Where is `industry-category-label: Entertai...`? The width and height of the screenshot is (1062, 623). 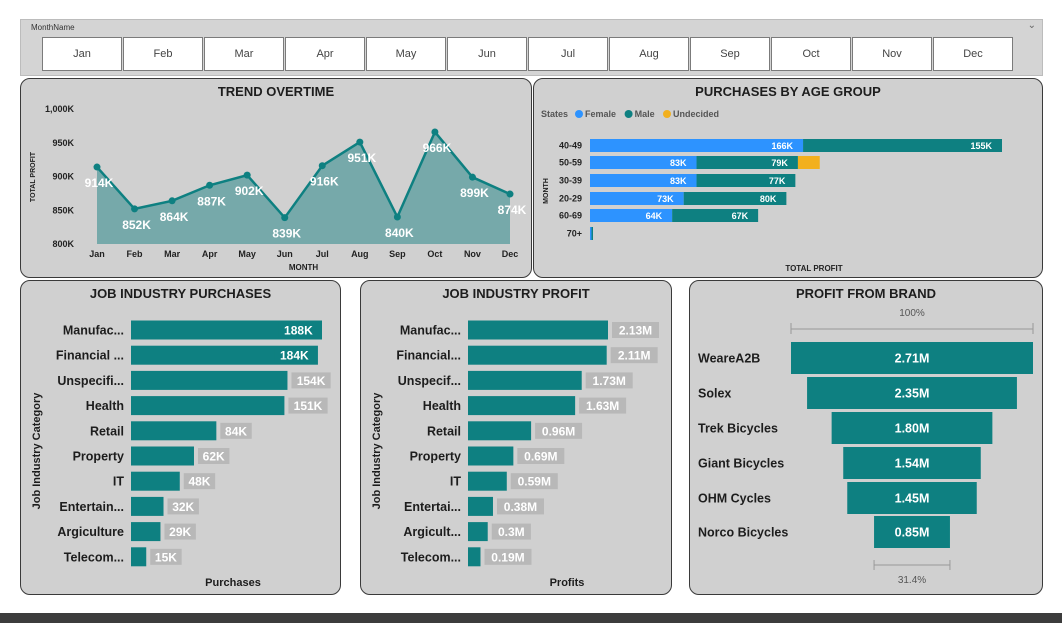 industry-category-label: Entertai... is located at coordinates (432, 507).